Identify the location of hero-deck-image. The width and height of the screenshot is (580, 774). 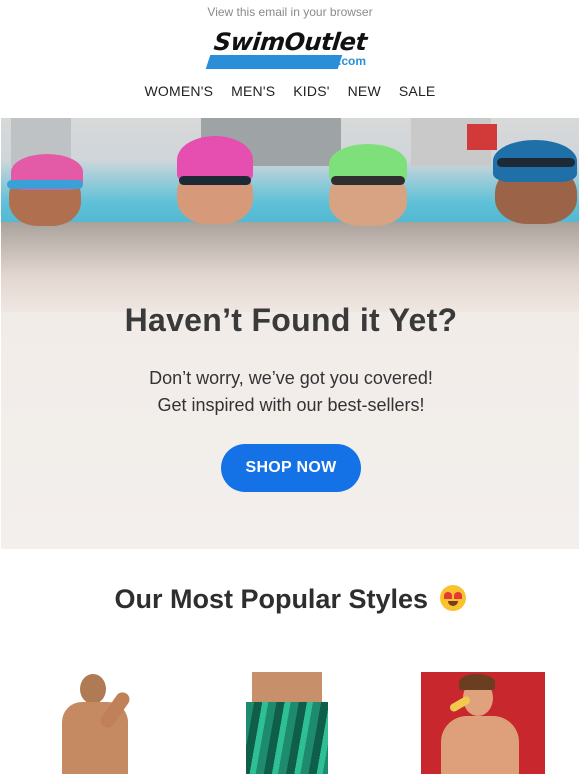
(290, 267).